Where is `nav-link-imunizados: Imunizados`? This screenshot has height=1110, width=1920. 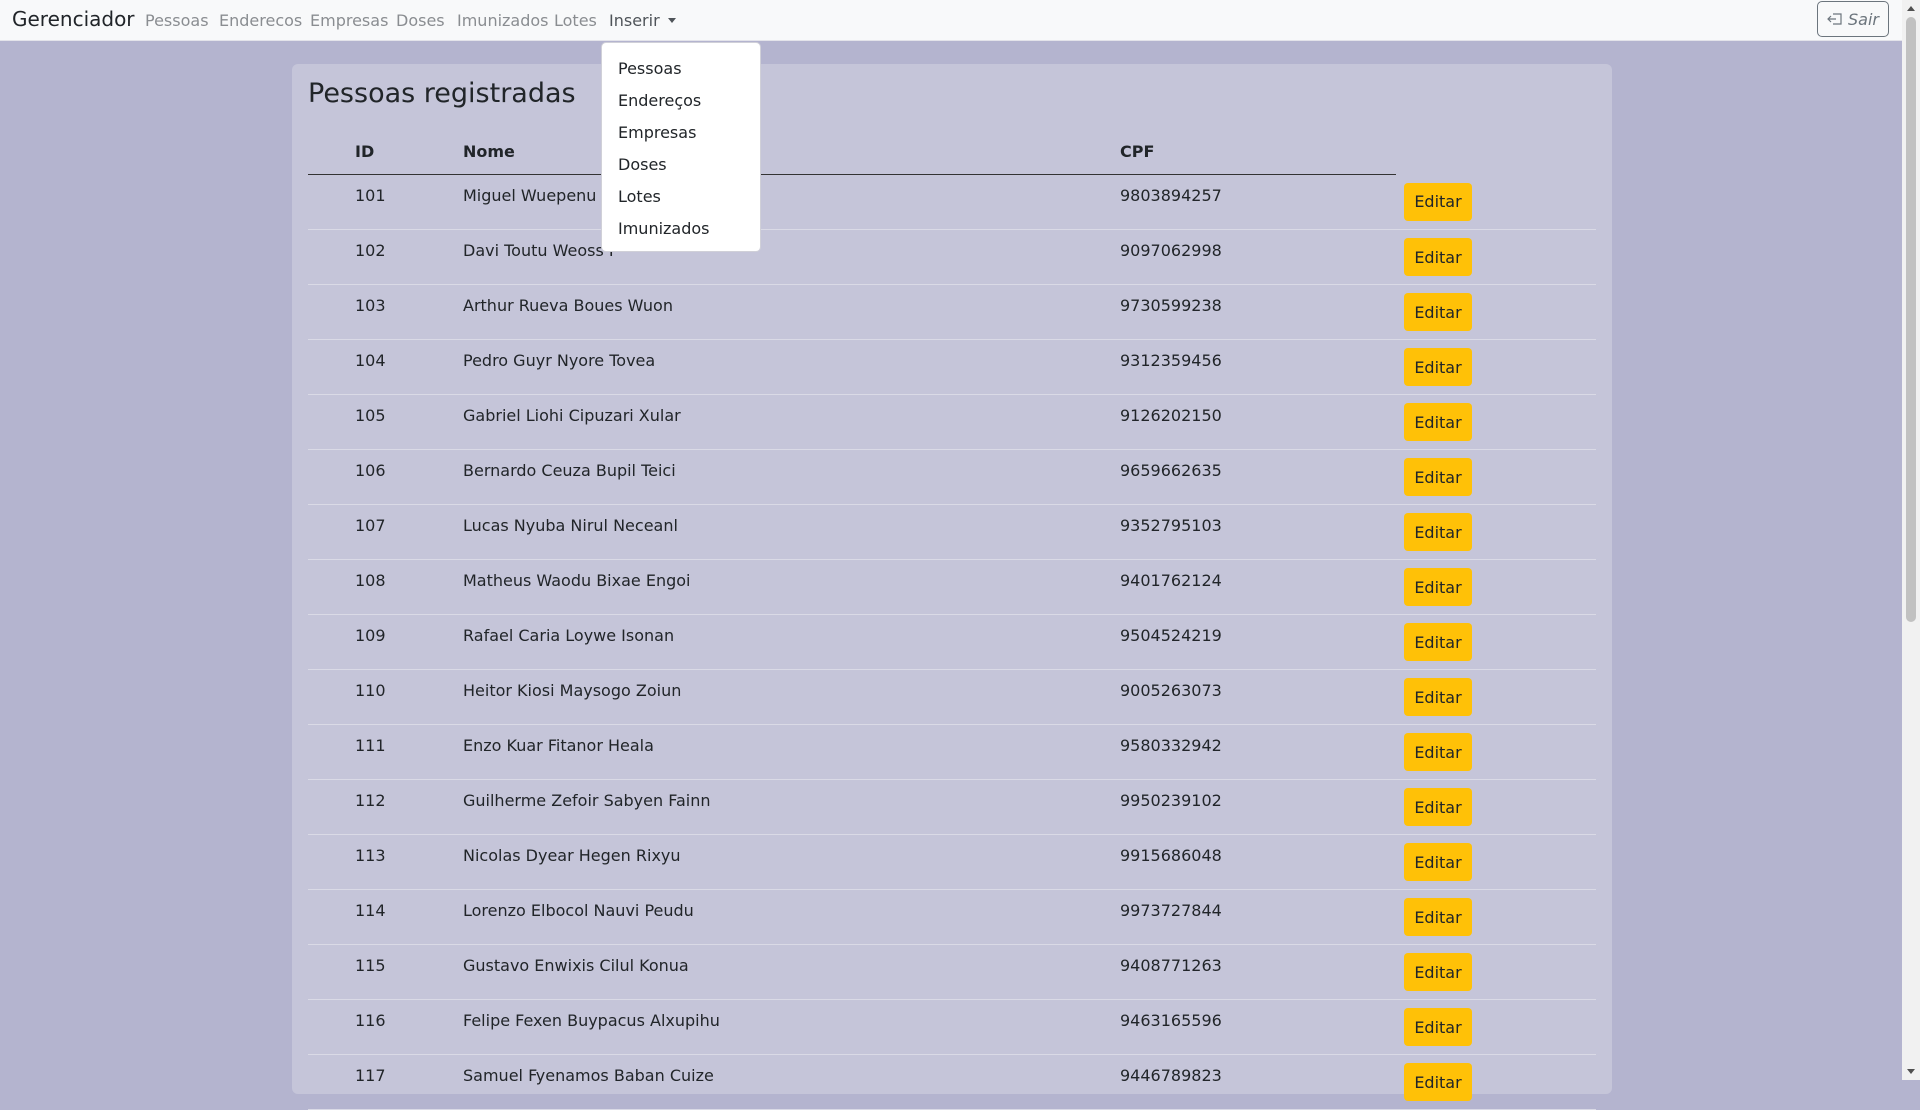 nav-link-imunizados: Imunizados is located at coordinates (503, 20).